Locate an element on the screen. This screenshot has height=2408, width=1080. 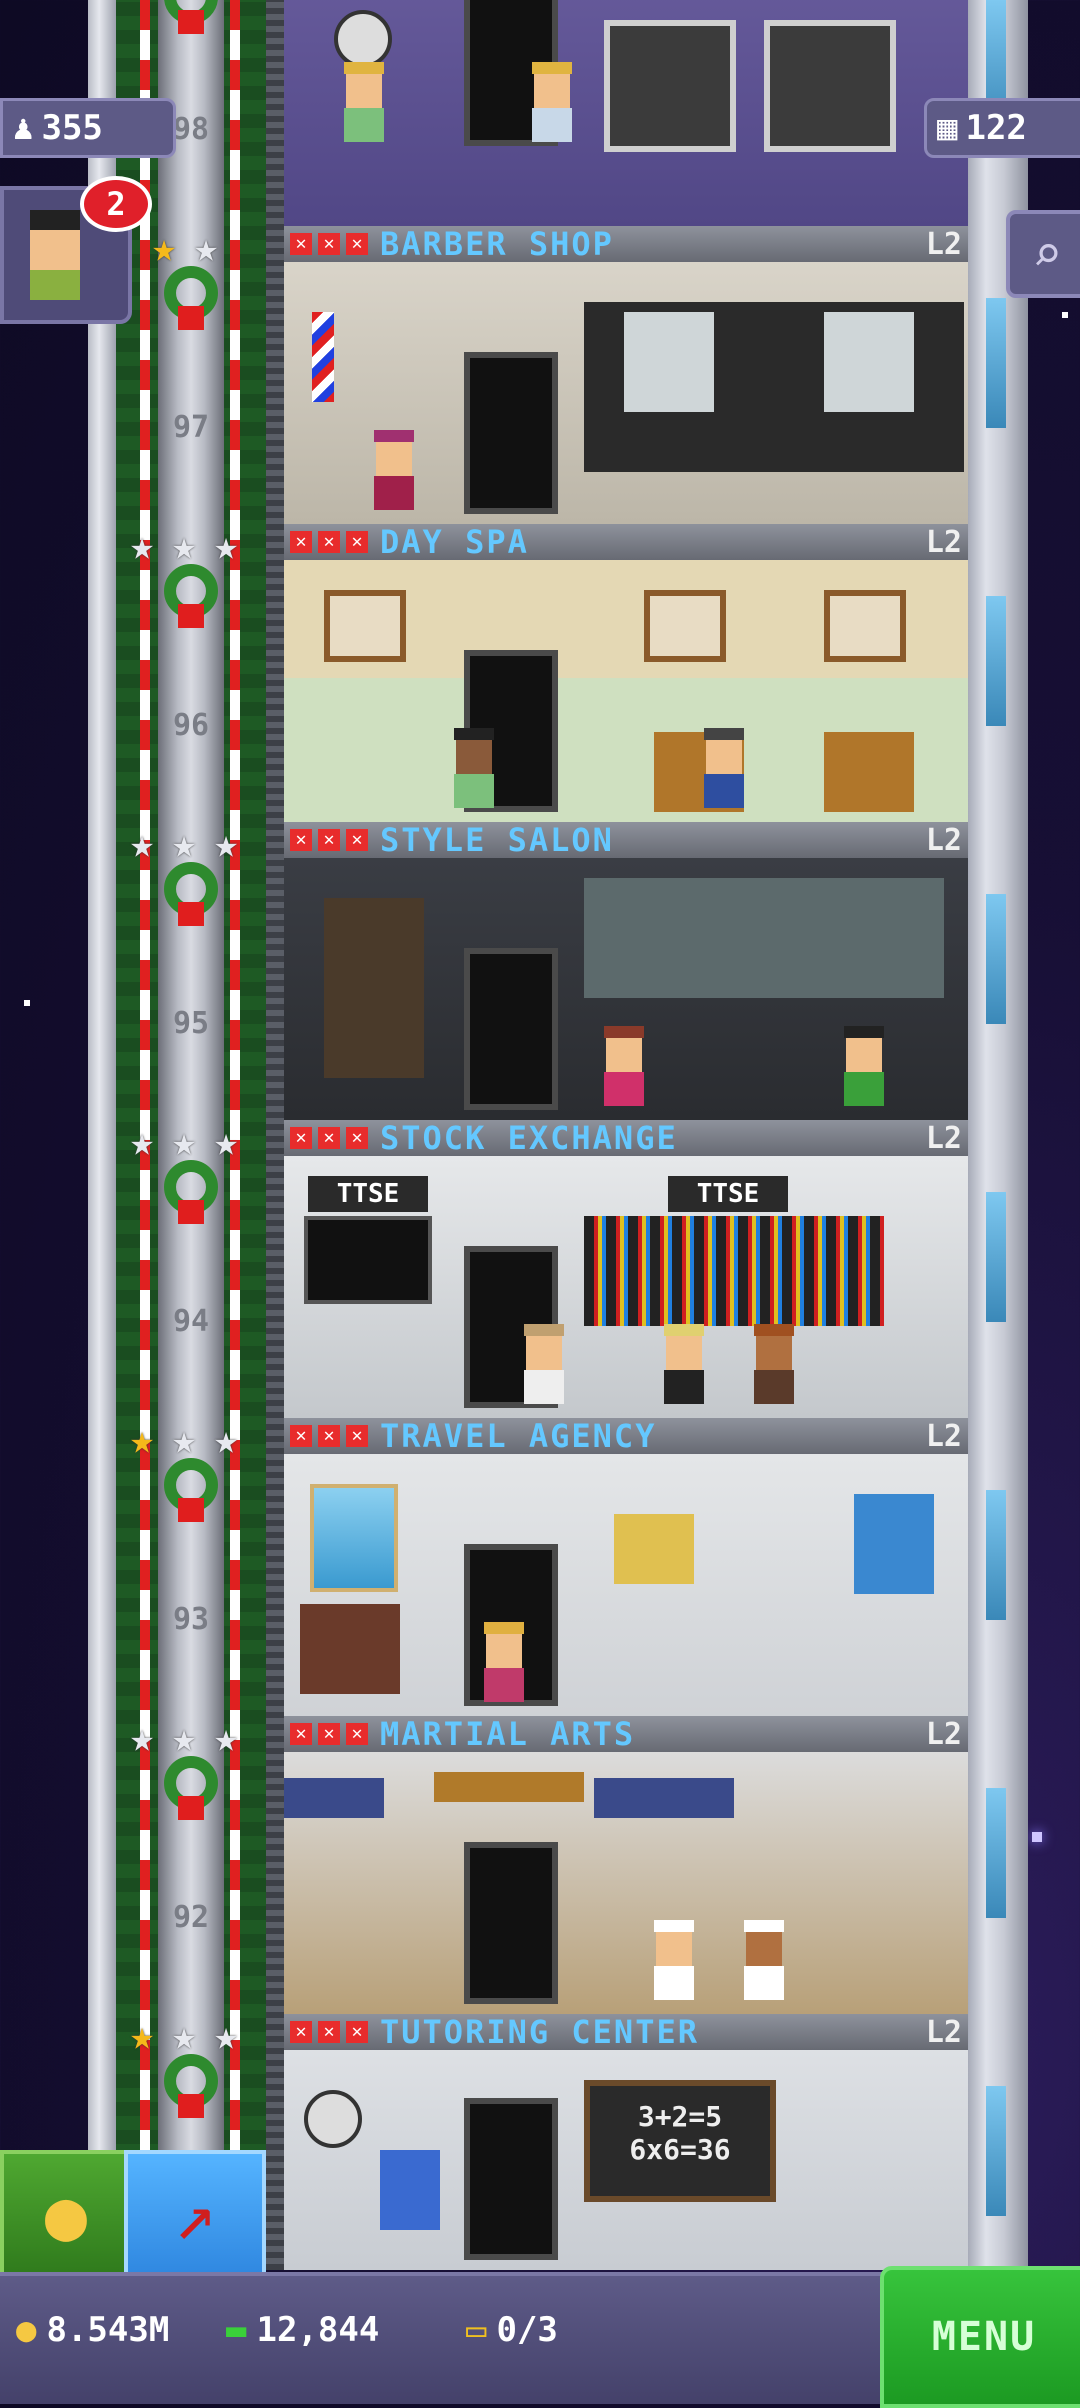
floor-travel-agency: ✕ ✕ ✕ TRAVEL AGENCY L2 is located at coordinates (626, 1566).